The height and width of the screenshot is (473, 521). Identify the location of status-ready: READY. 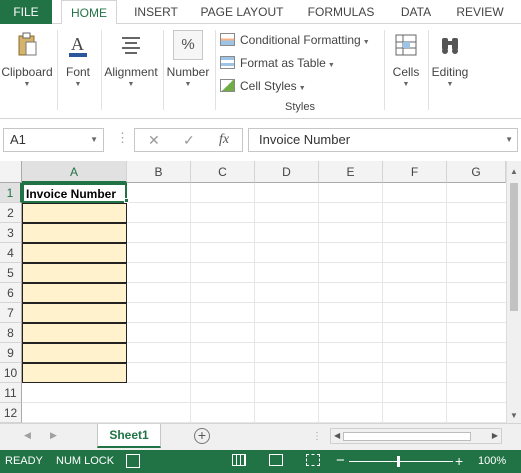
(24, 461).